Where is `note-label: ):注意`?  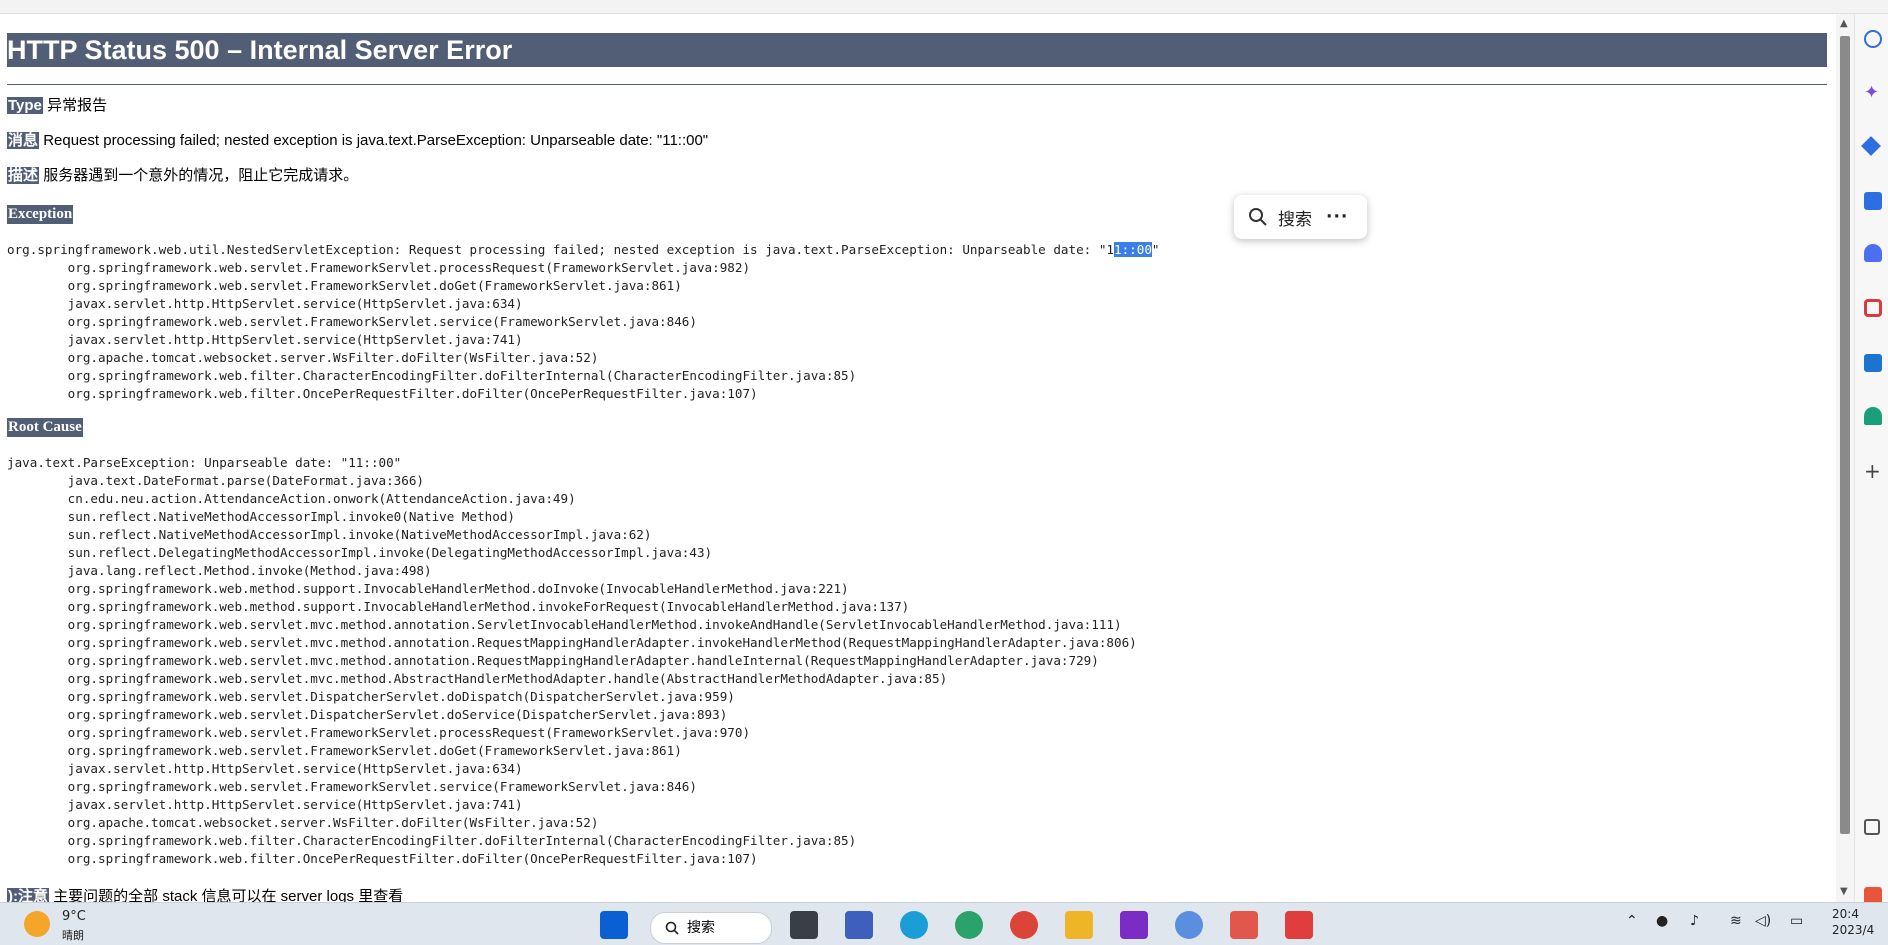 note-label: ):注意 is located at coordinates (28, 895).